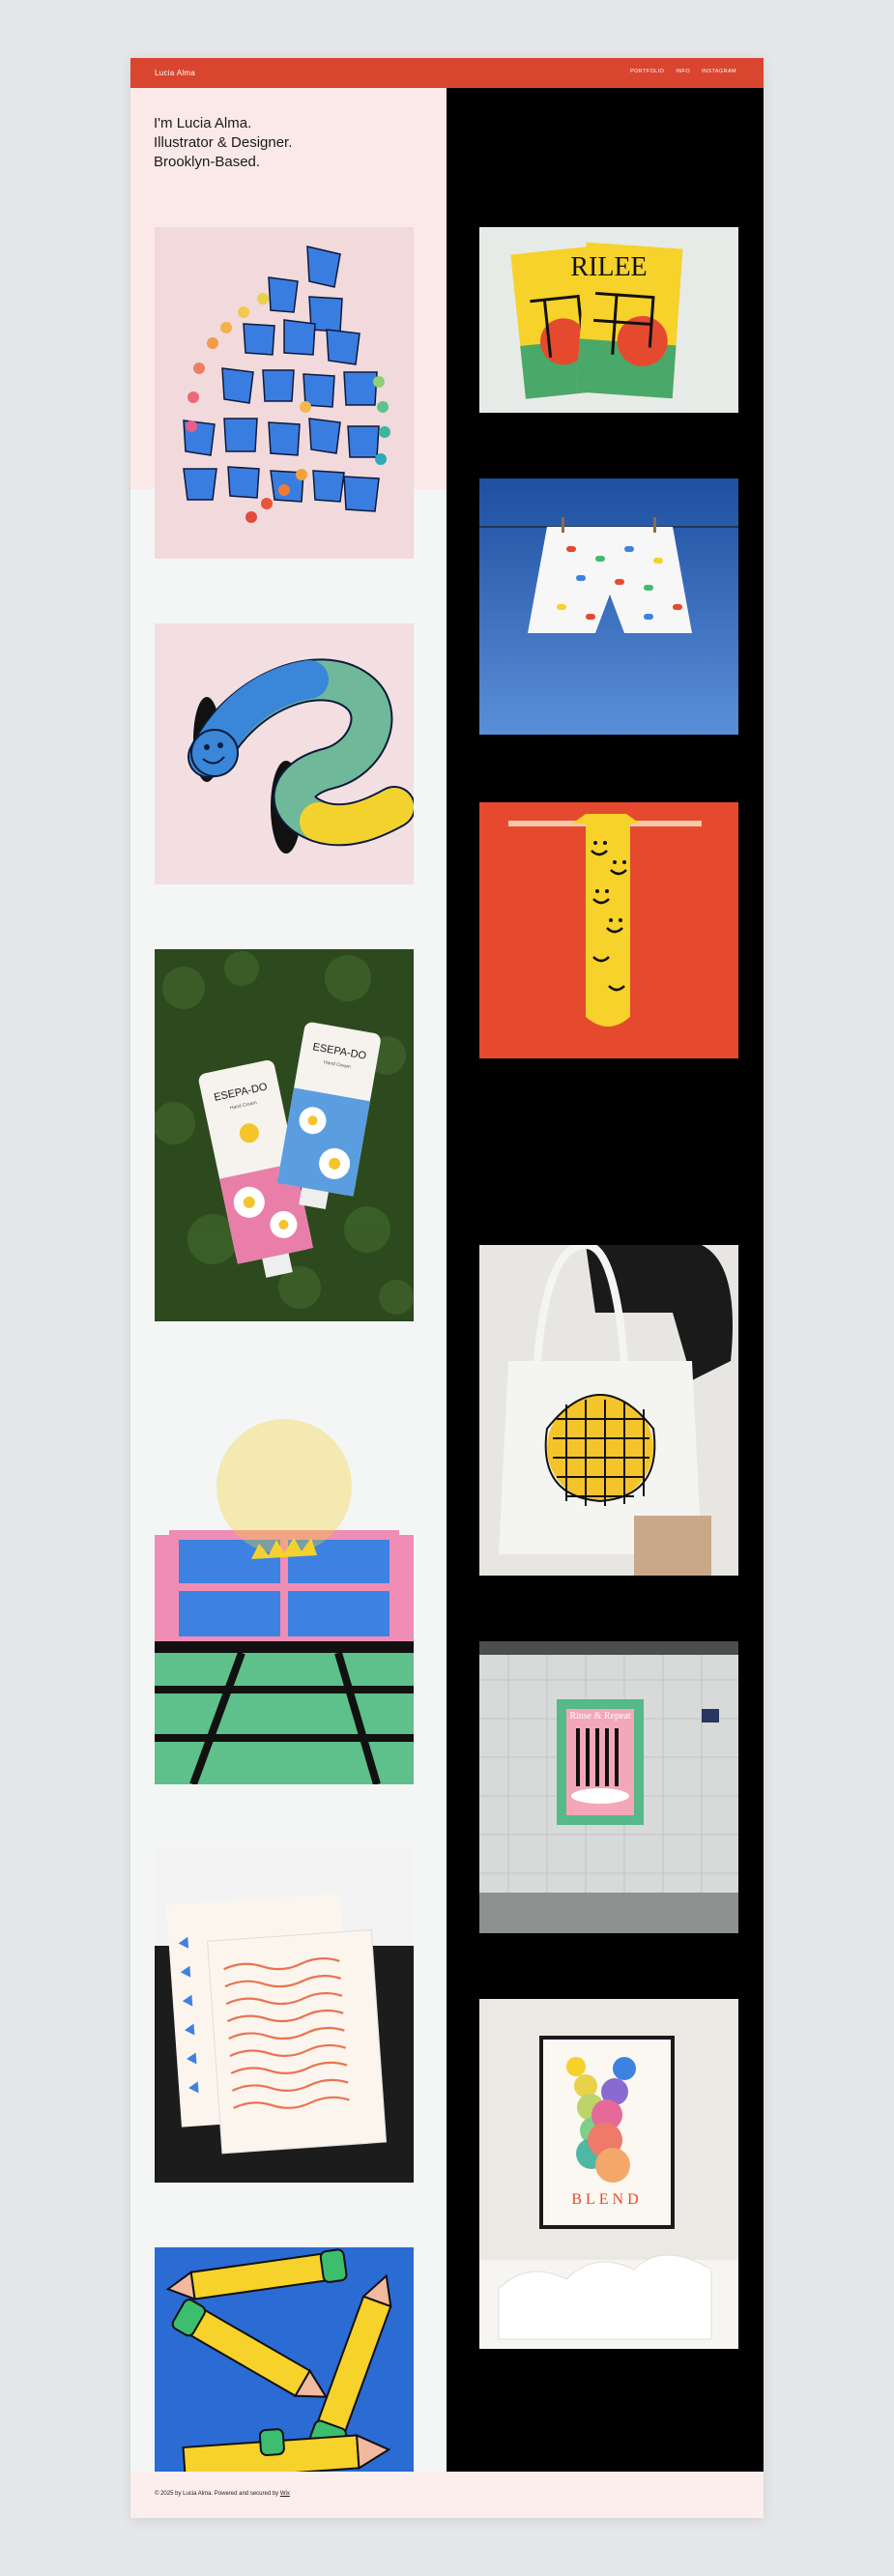  I want to click on blend-poster-artwork: BLEND, so click(609, 2174).